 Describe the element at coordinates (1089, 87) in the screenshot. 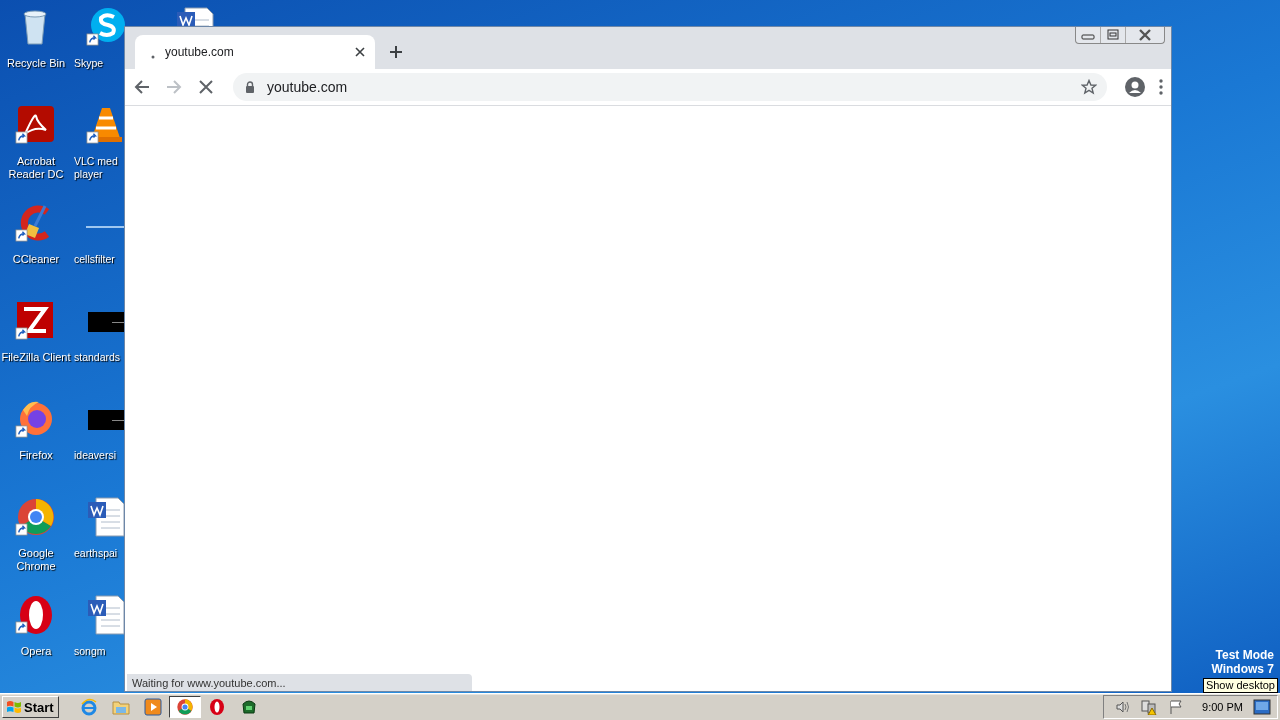

I see `star-icon` at that location.